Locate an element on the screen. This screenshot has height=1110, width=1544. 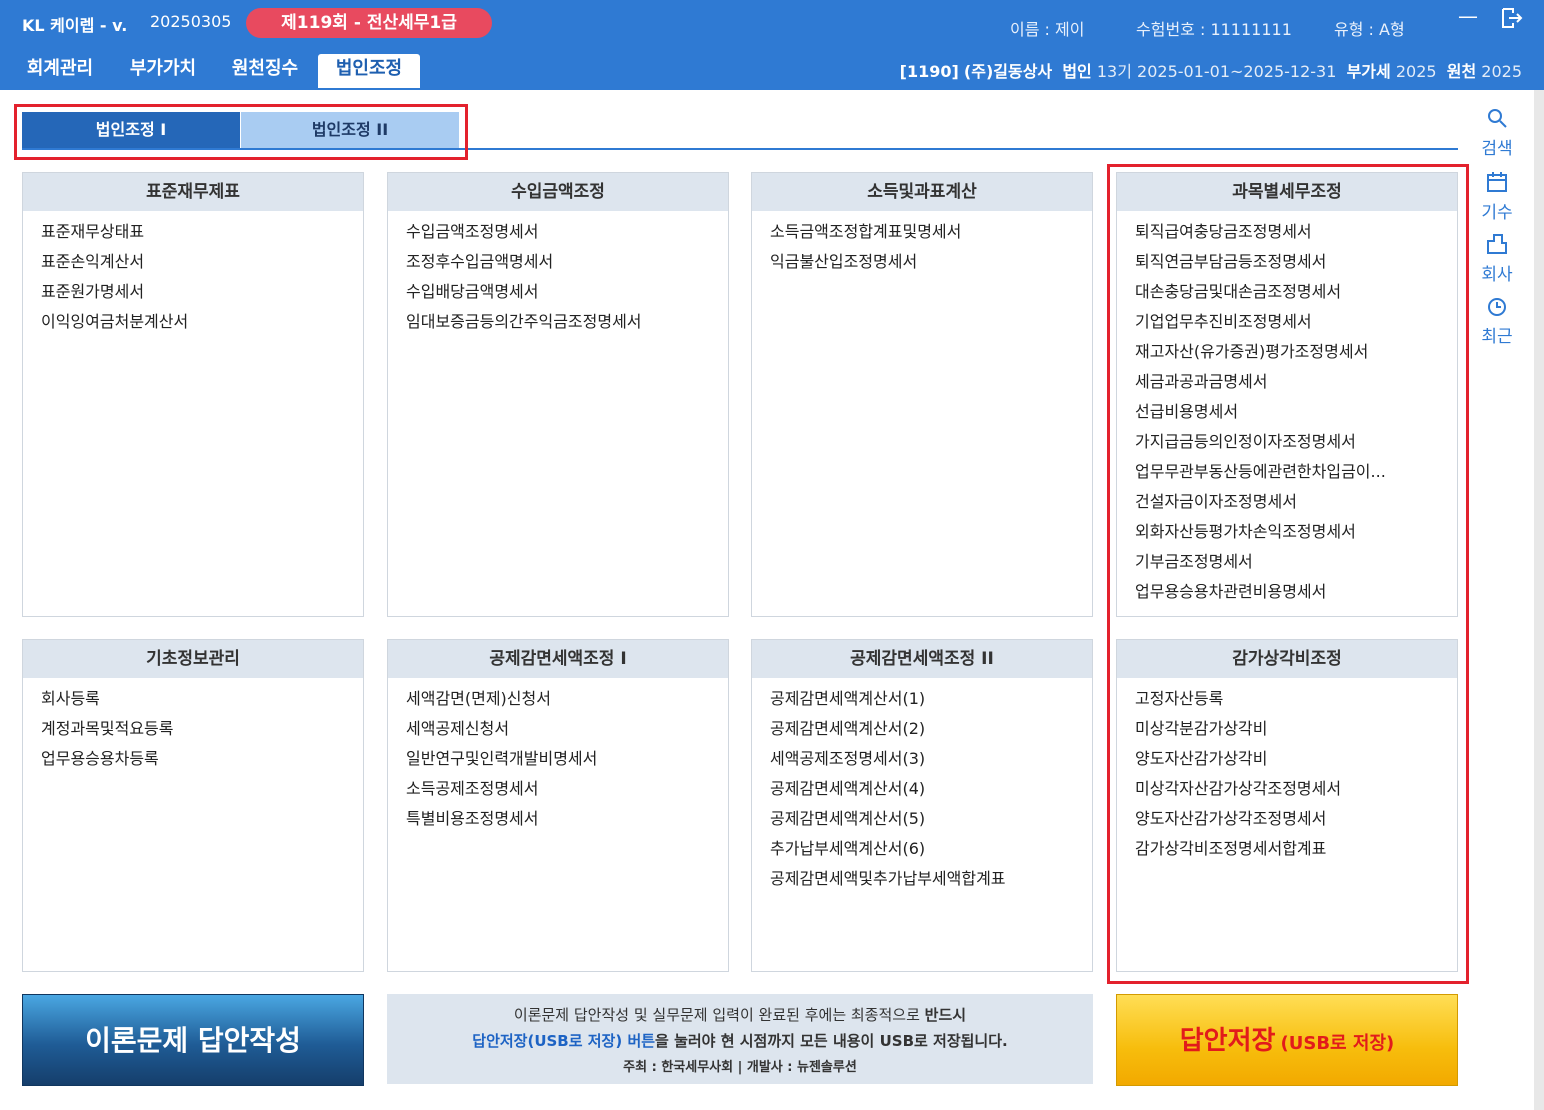
fiscal-period: 13기 2025-01-01~2025-12-31 is located at coordinates (1216, 71).